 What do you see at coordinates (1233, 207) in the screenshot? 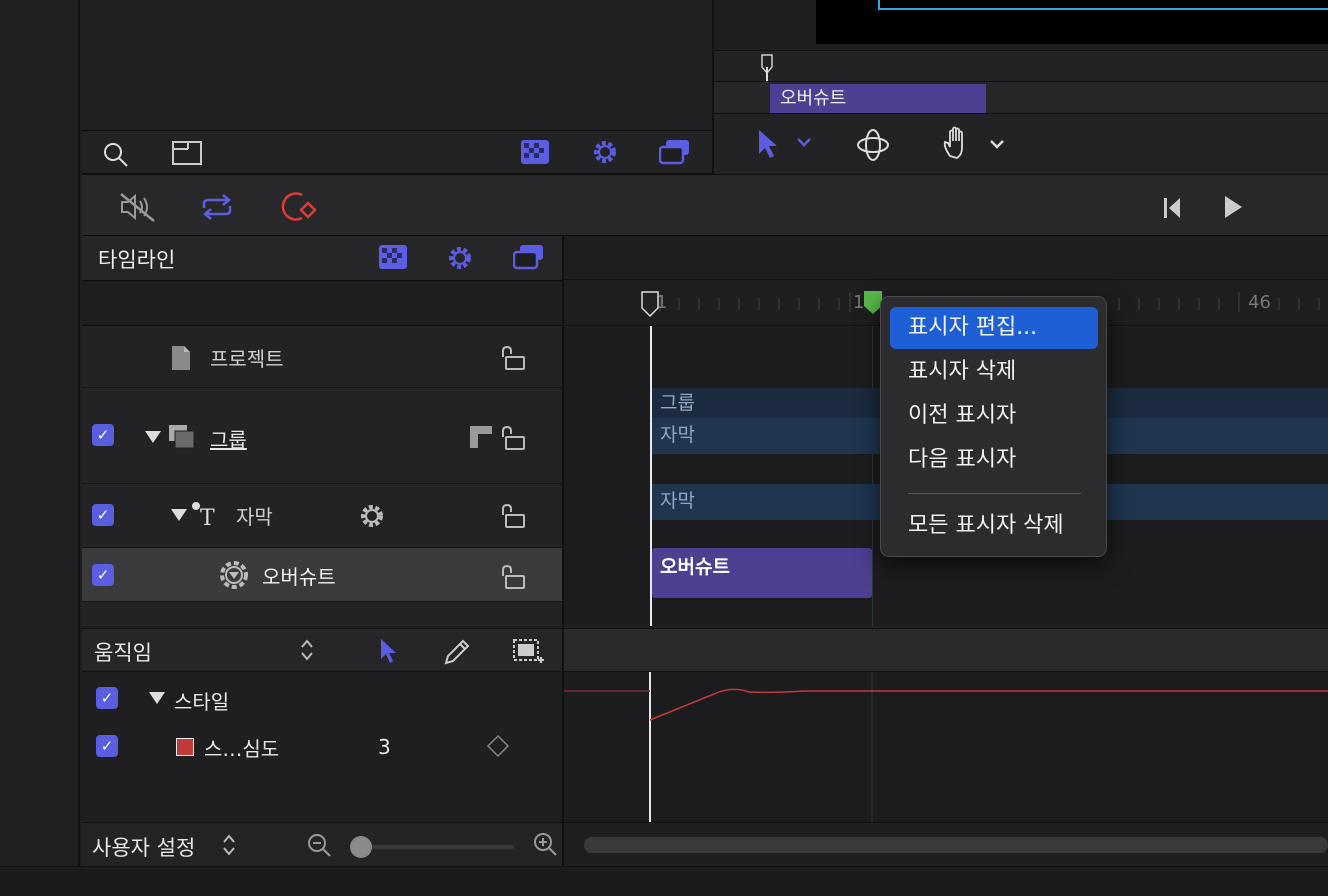
I see `play-icon` at bounding box center [1233, 207].